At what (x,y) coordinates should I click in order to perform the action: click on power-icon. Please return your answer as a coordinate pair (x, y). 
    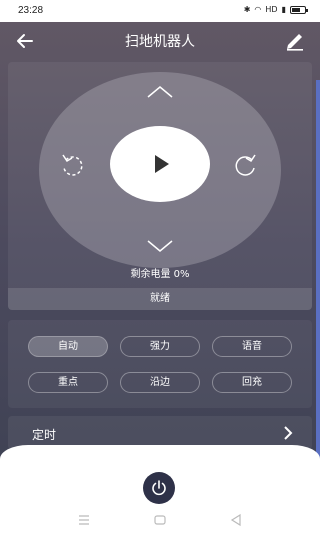
    Looking at the image, I should click on (159, 488).